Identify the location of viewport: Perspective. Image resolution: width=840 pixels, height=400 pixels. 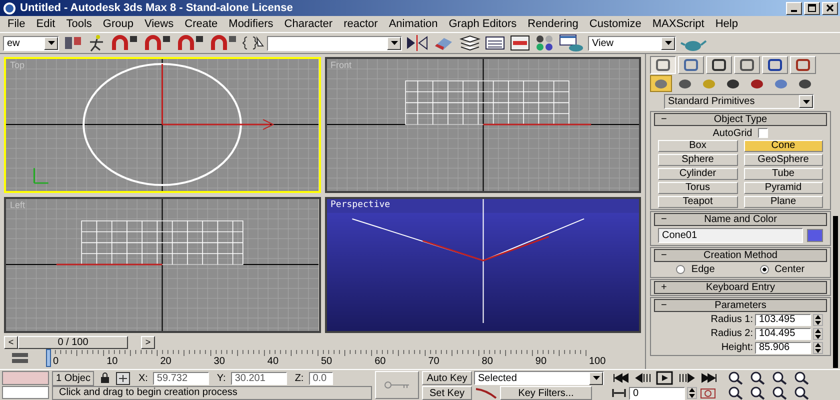
(482, 265).